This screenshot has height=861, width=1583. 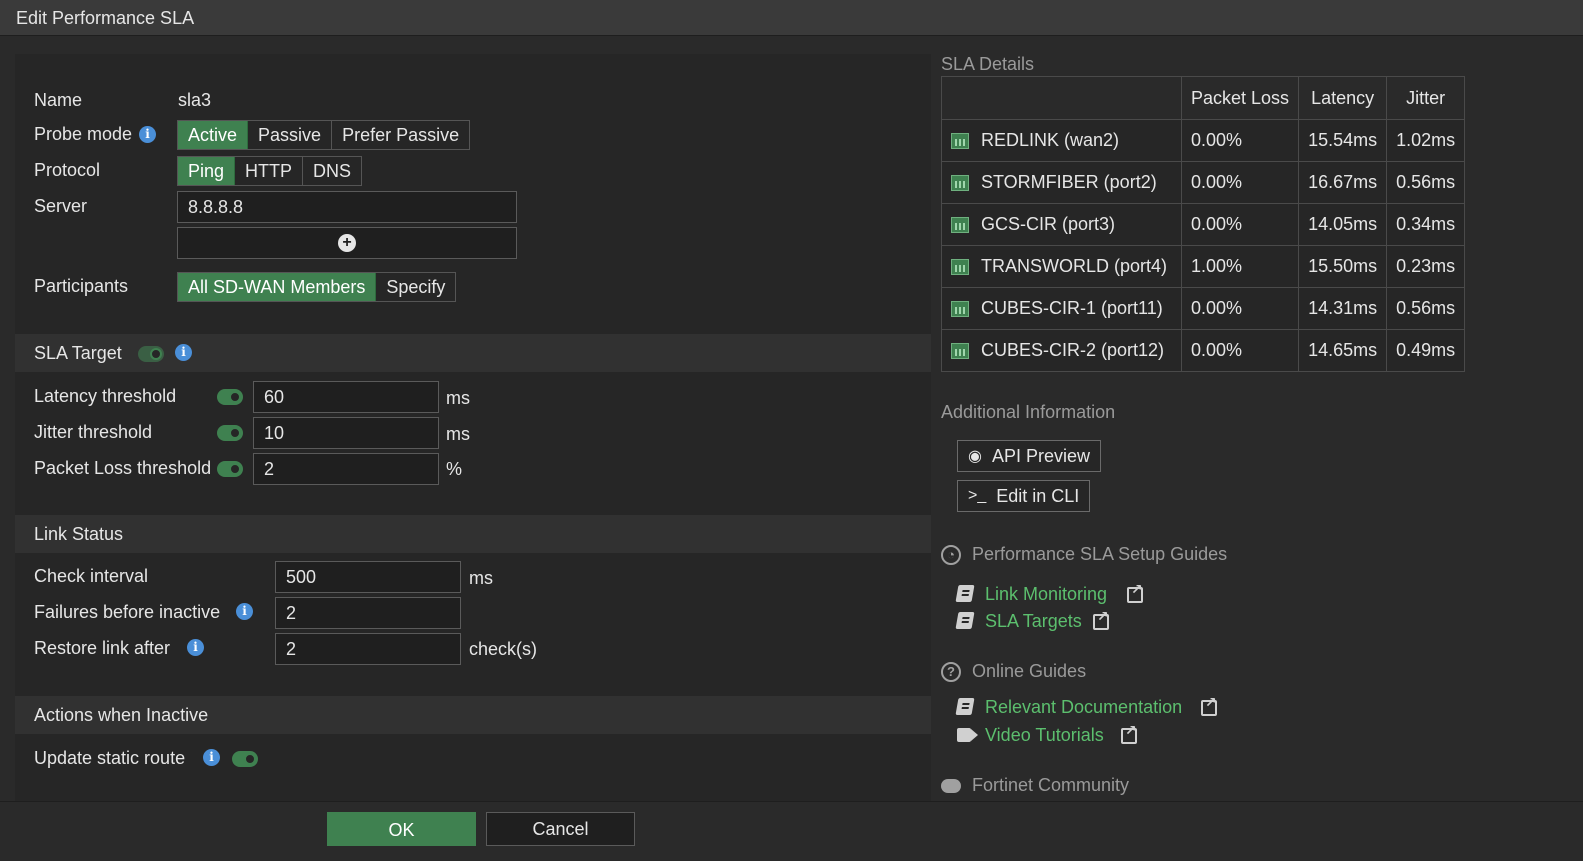 What do you see at coordinates (61, 206) in the screenshot?
I see `server-label: Server` at bounding box center [61, 206].